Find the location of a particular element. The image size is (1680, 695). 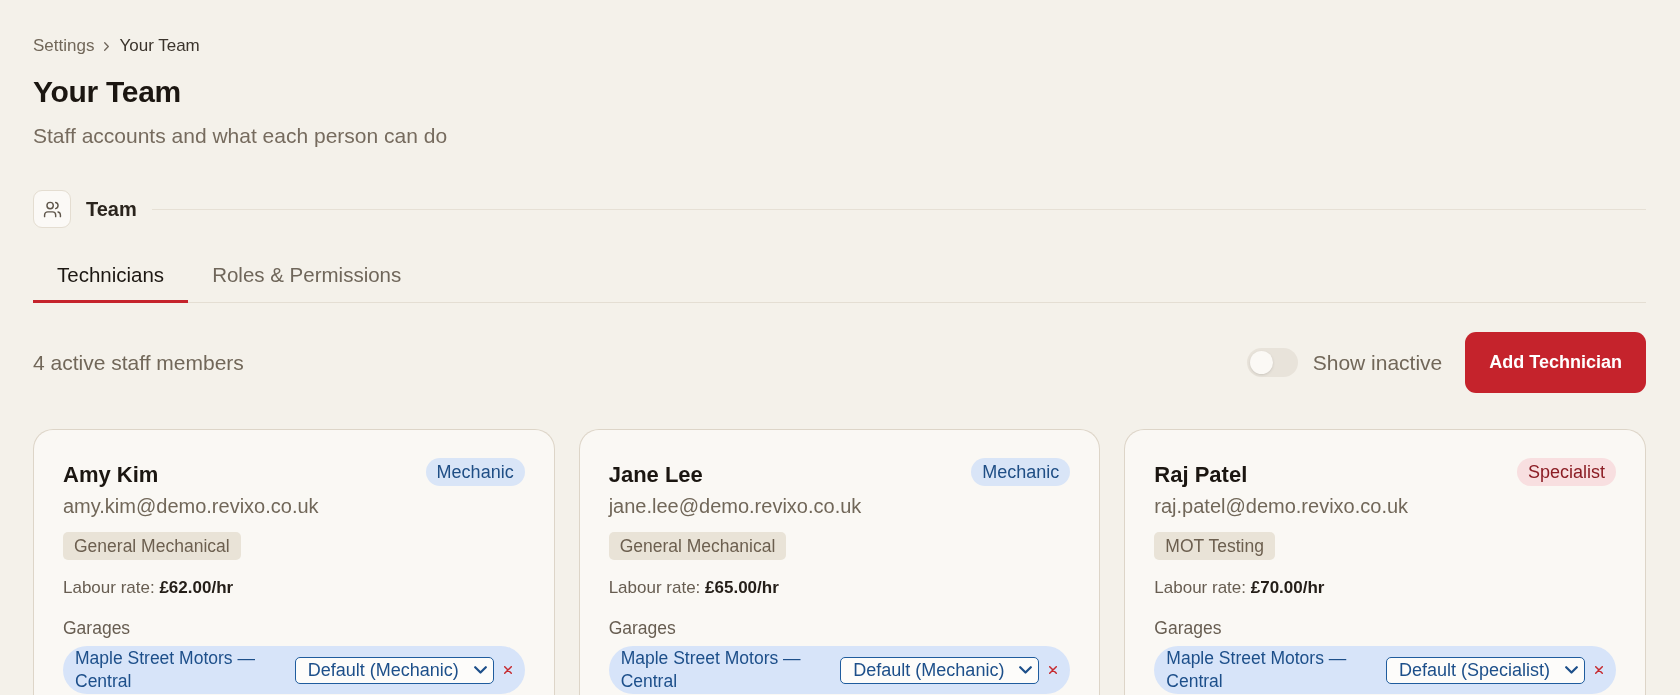

role-badge: Specialist is located at coordinates (1566, 472).